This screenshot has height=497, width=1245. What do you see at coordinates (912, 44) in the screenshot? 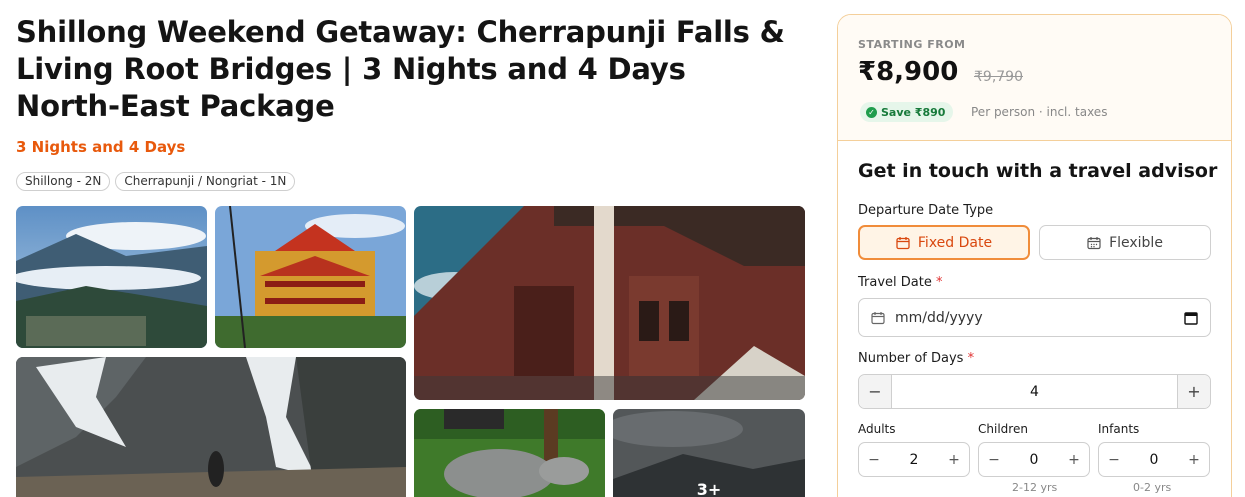
I see `starting-from-label: STARTING FROM` at bounding box center [912, 44].